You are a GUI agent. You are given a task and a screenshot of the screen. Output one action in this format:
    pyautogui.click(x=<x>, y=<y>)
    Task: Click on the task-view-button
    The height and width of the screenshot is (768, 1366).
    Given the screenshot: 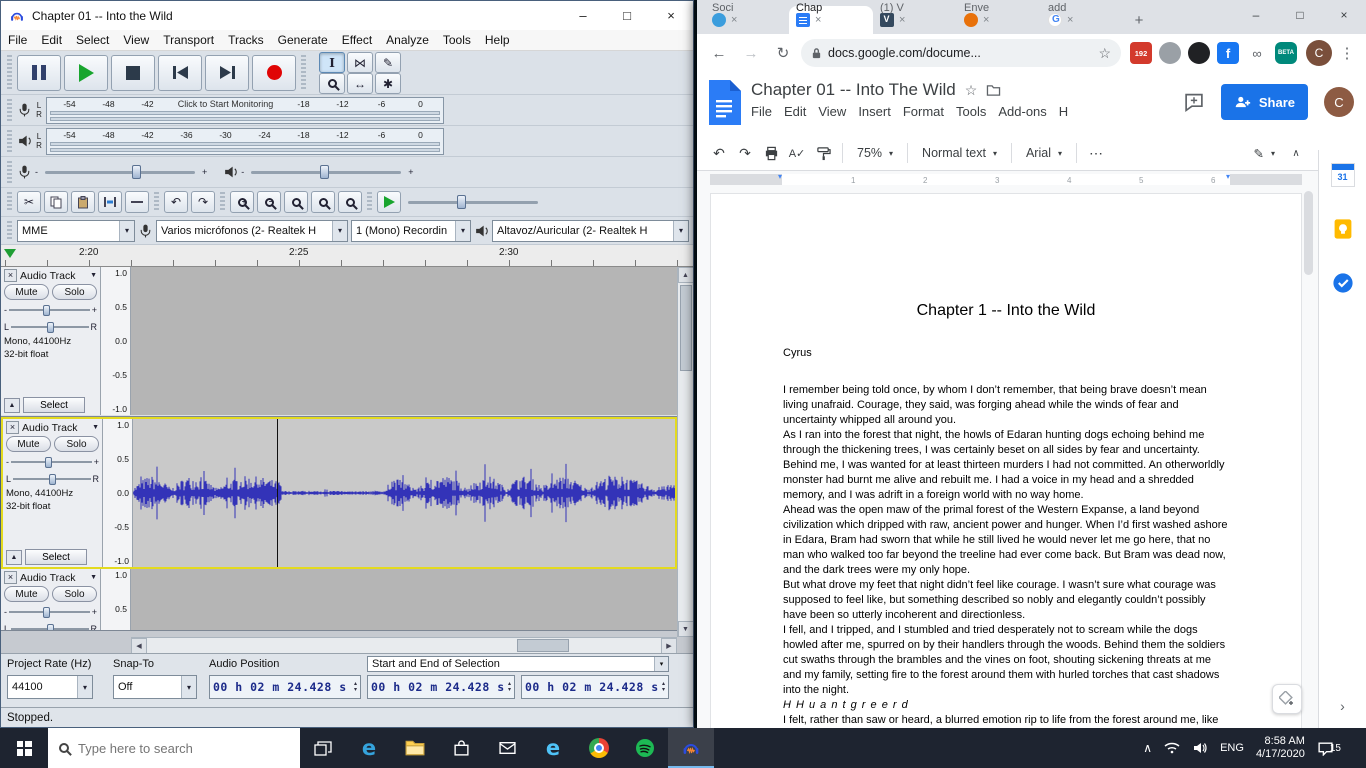 What is the action you would take?
    pyautogui.click(x=323, y=748)
    